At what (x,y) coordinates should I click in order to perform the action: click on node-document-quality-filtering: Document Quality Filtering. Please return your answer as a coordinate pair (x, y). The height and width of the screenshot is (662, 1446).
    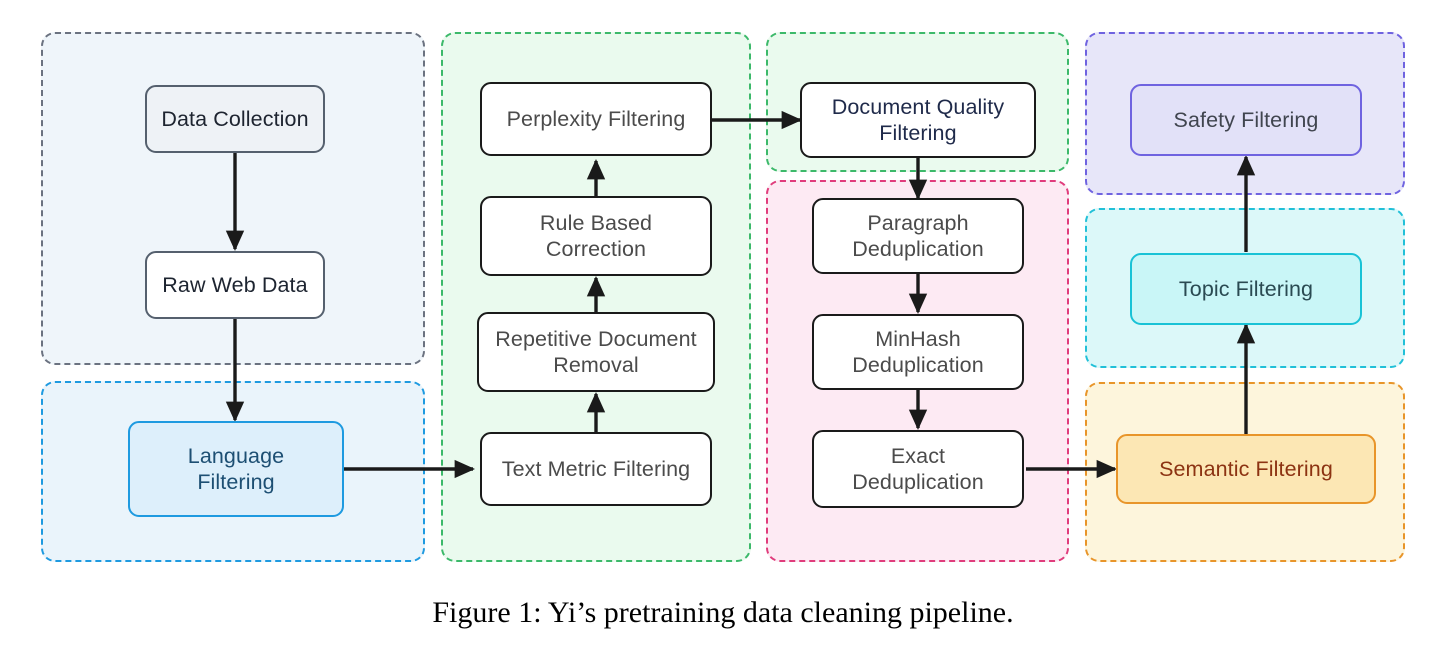
    Looking at the image, I should click on (918, 120).